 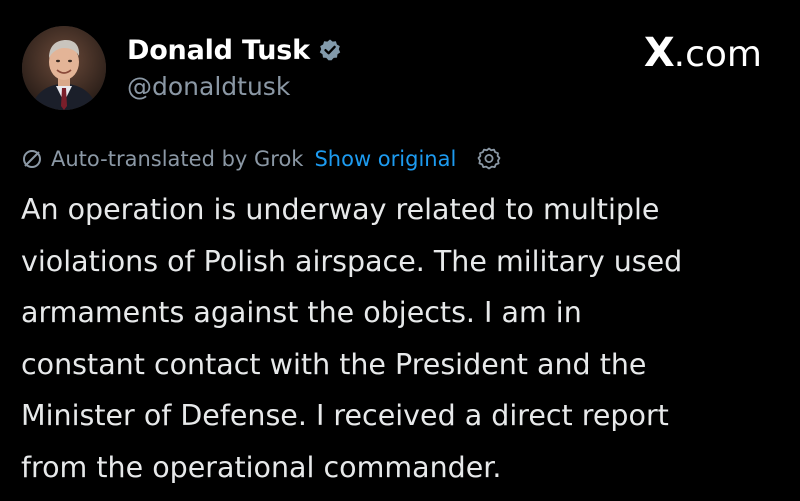 I want to click on x-logo-icon: X, so click(x=659, y=53).